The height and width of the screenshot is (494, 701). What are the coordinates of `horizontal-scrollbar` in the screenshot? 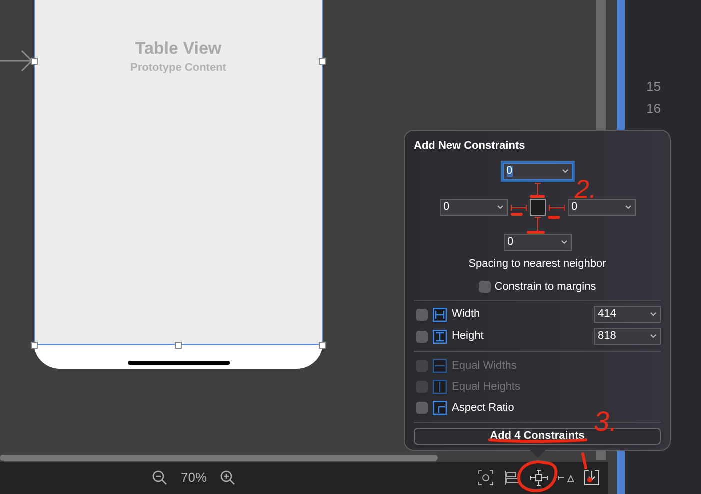 It's located at (219, 458).